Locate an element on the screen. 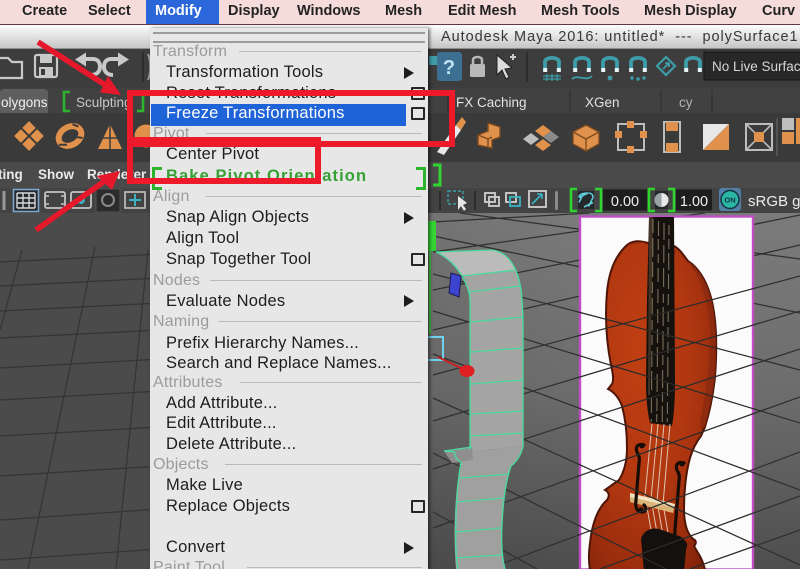  svg-text: FX Caching is located at coordinates (491, 102).